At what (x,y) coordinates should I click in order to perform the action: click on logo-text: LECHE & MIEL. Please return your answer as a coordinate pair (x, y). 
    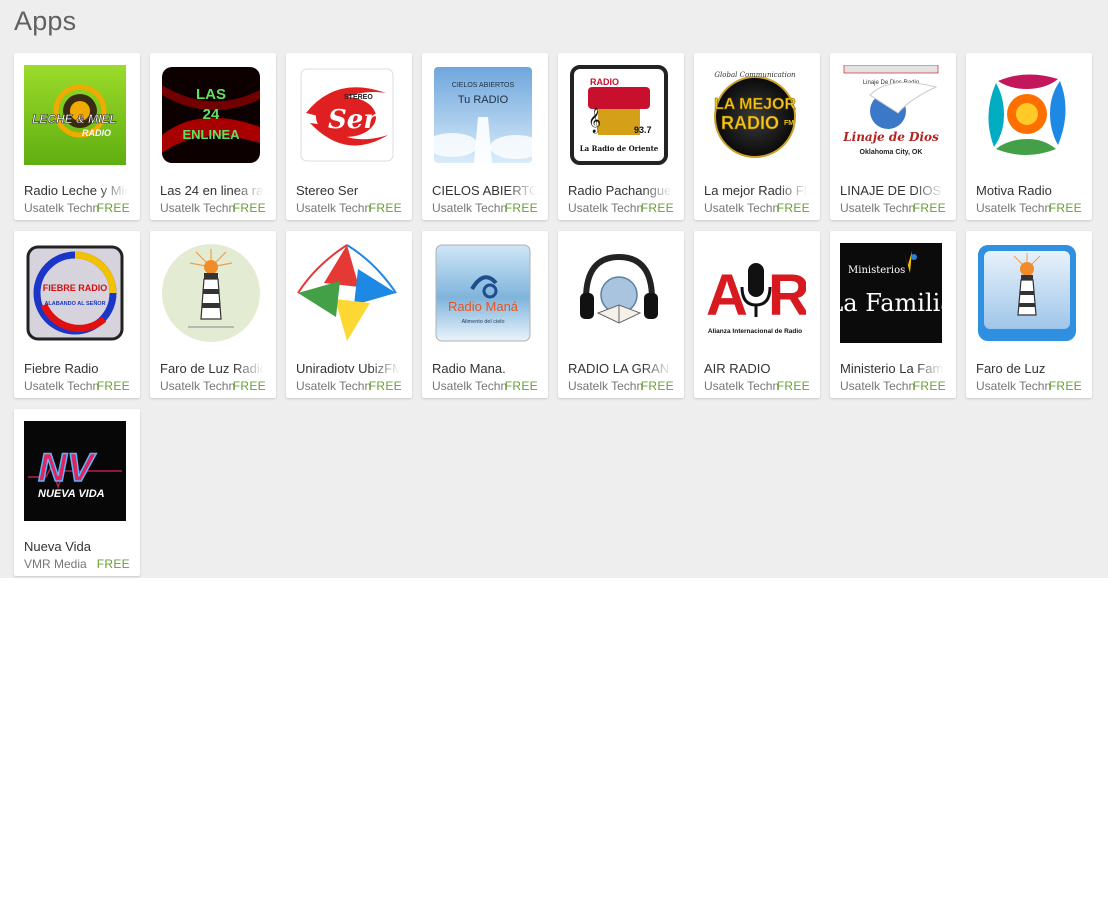
    Looking at the image, I should click on (74, 119).